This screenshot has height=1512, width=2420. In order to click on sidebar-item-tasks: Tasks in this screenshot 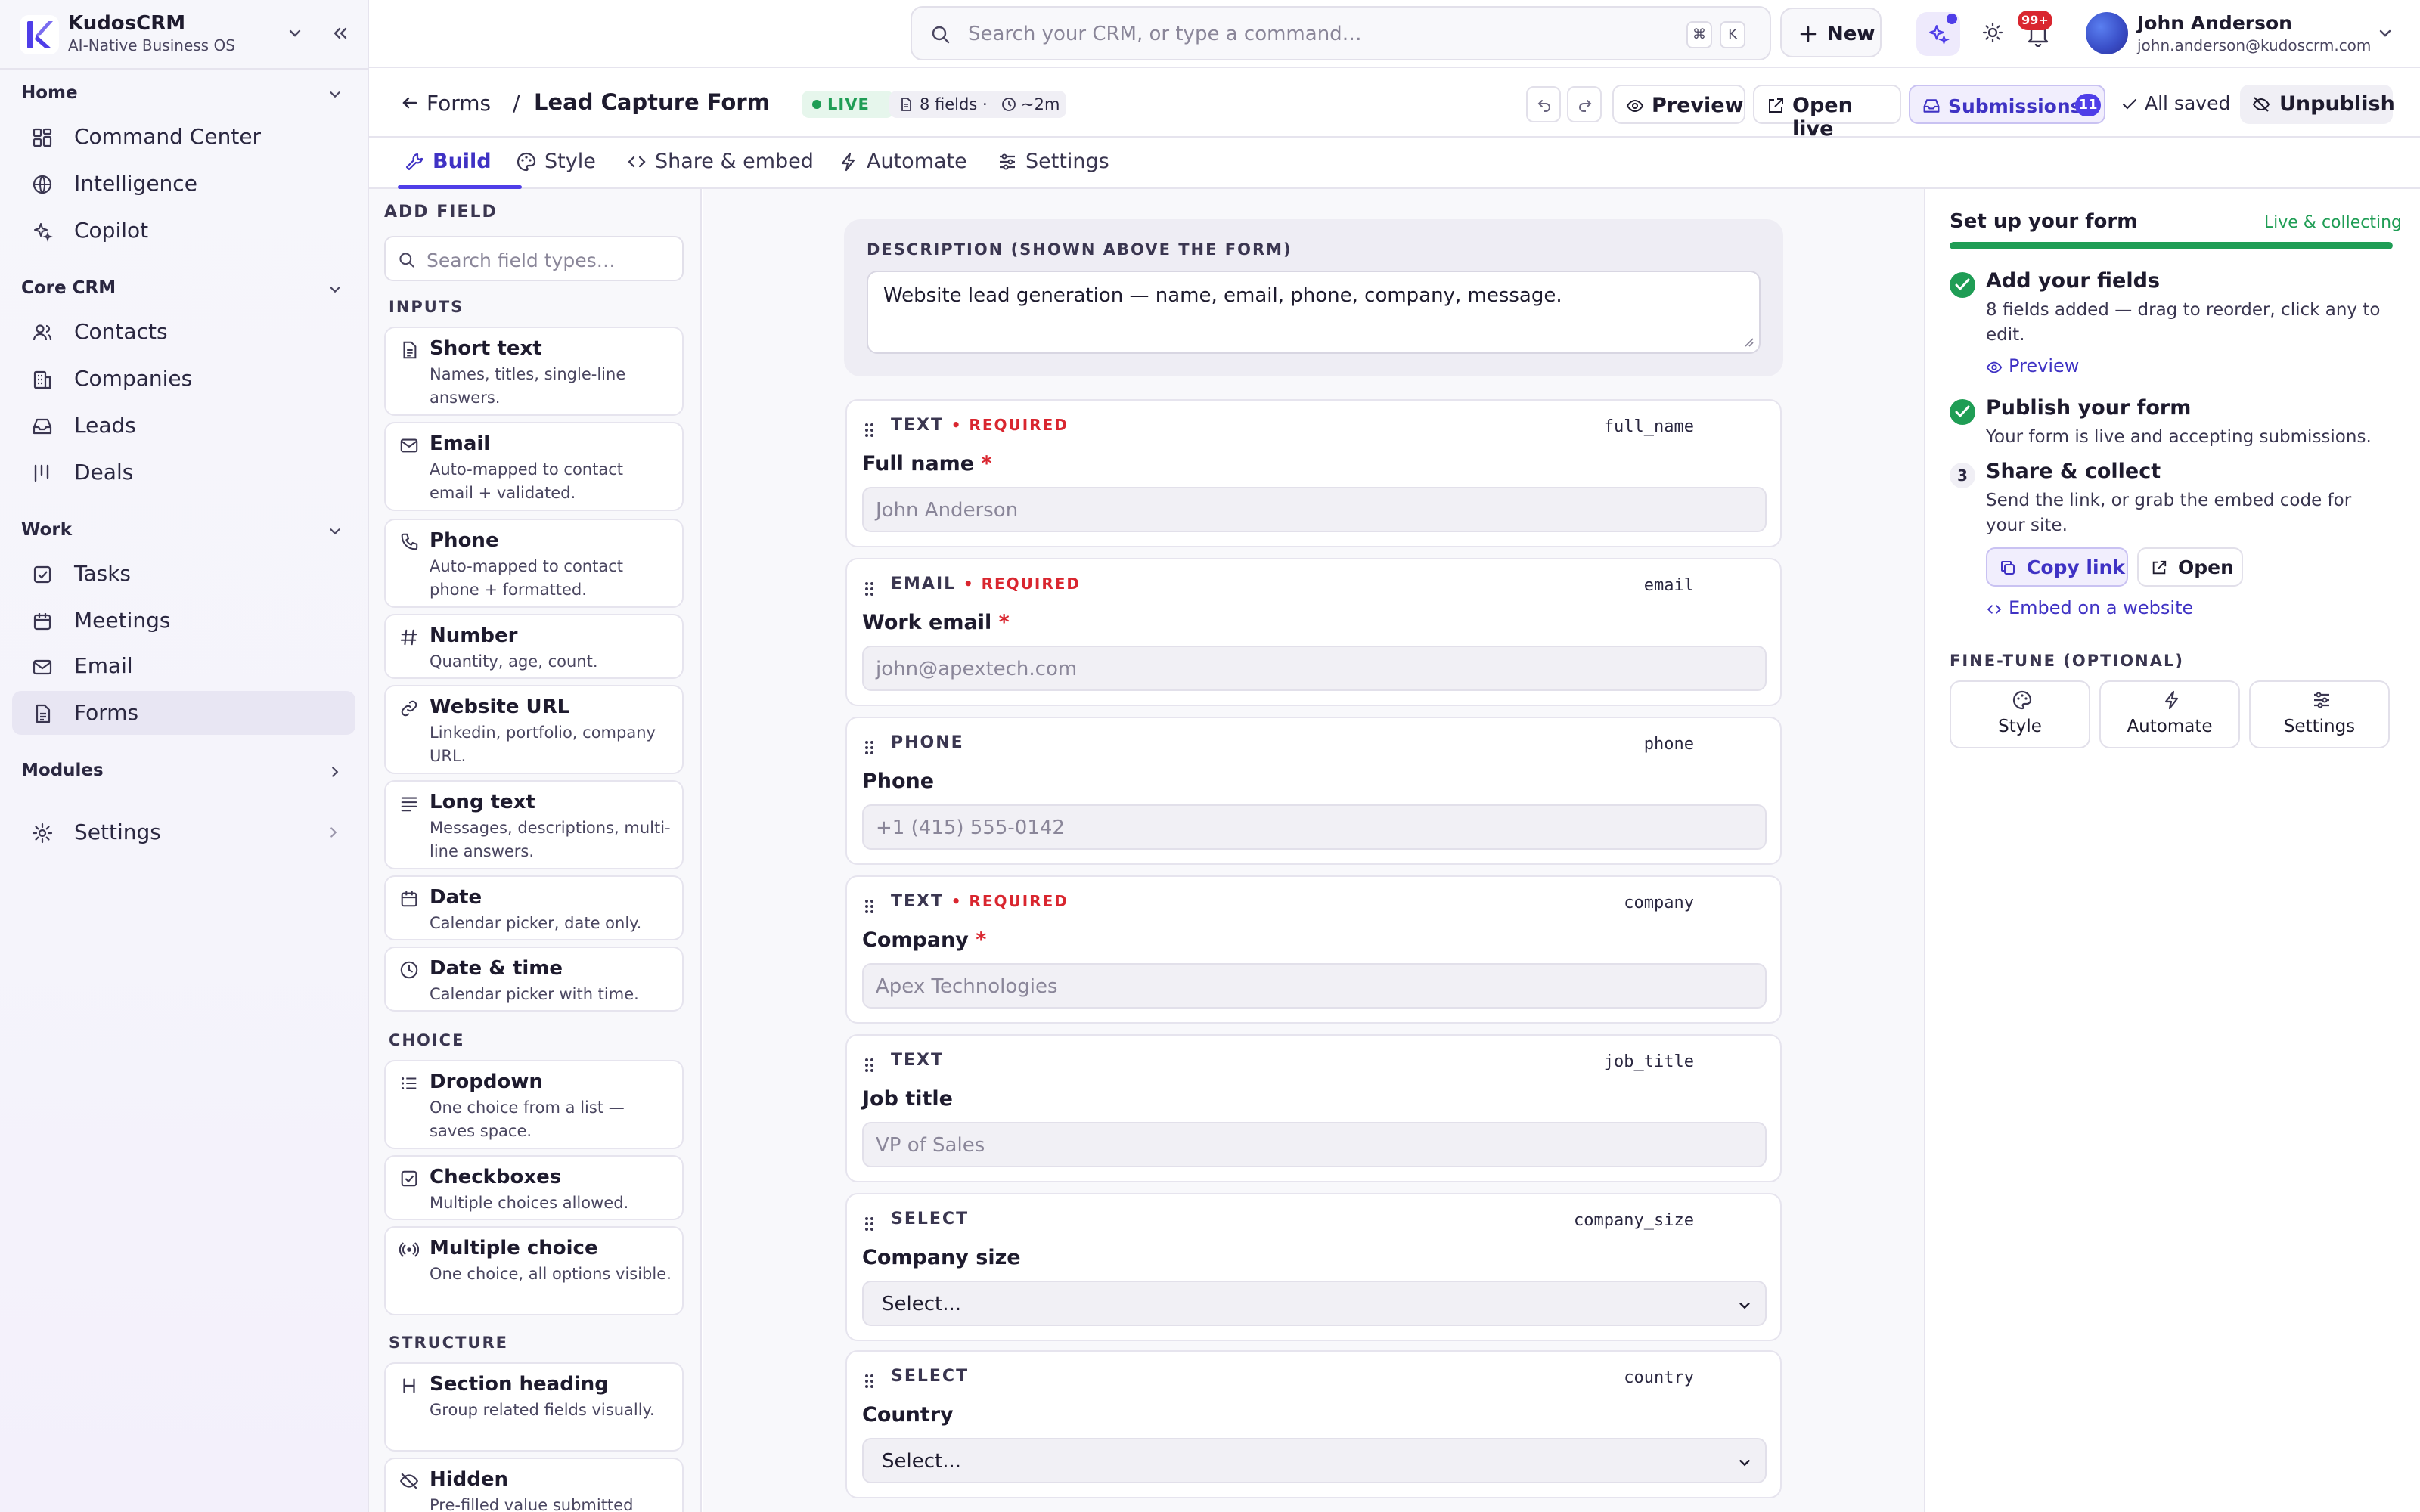, I will do `click(183, 574)`.